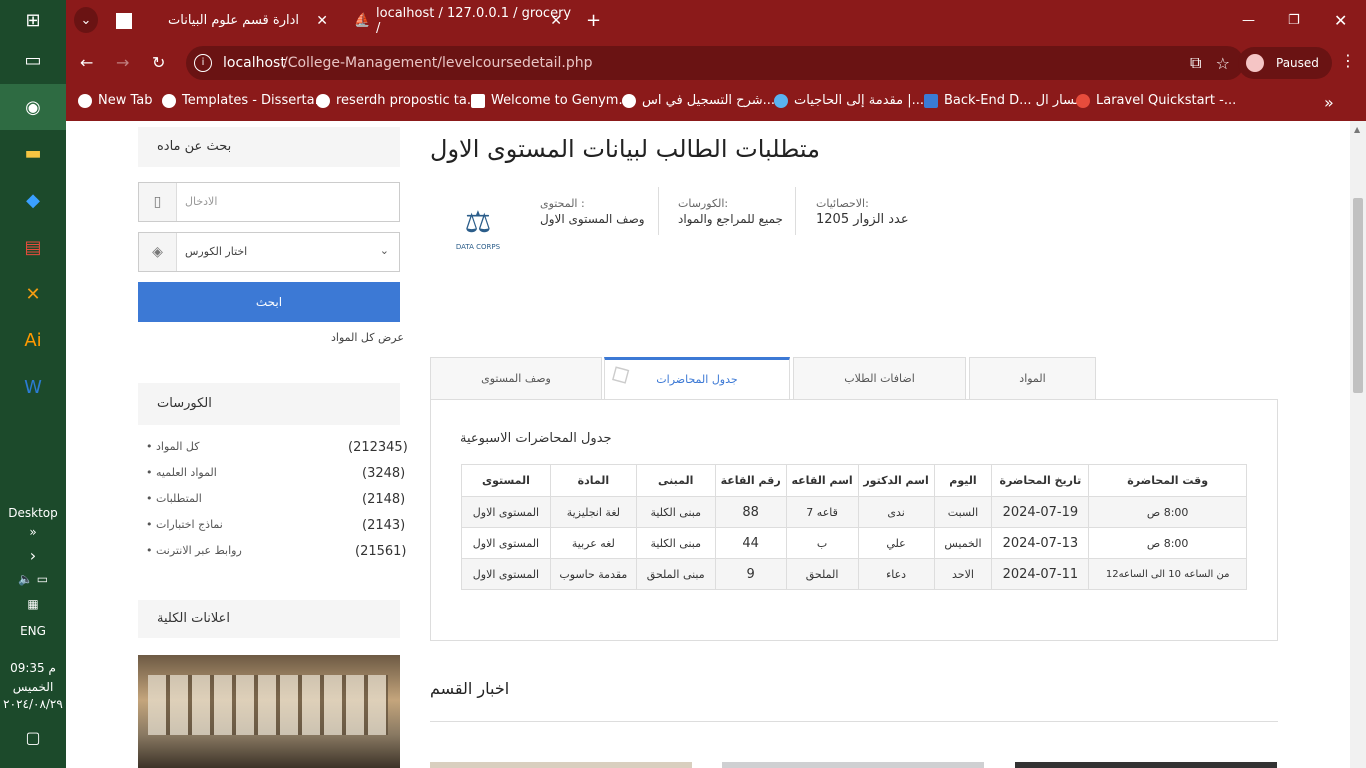 The image size is (1366, 768). What do you see at coordinates (963, 543) in the screenshot?
I see `cell: الخميس` at bounding box center [963, 543].